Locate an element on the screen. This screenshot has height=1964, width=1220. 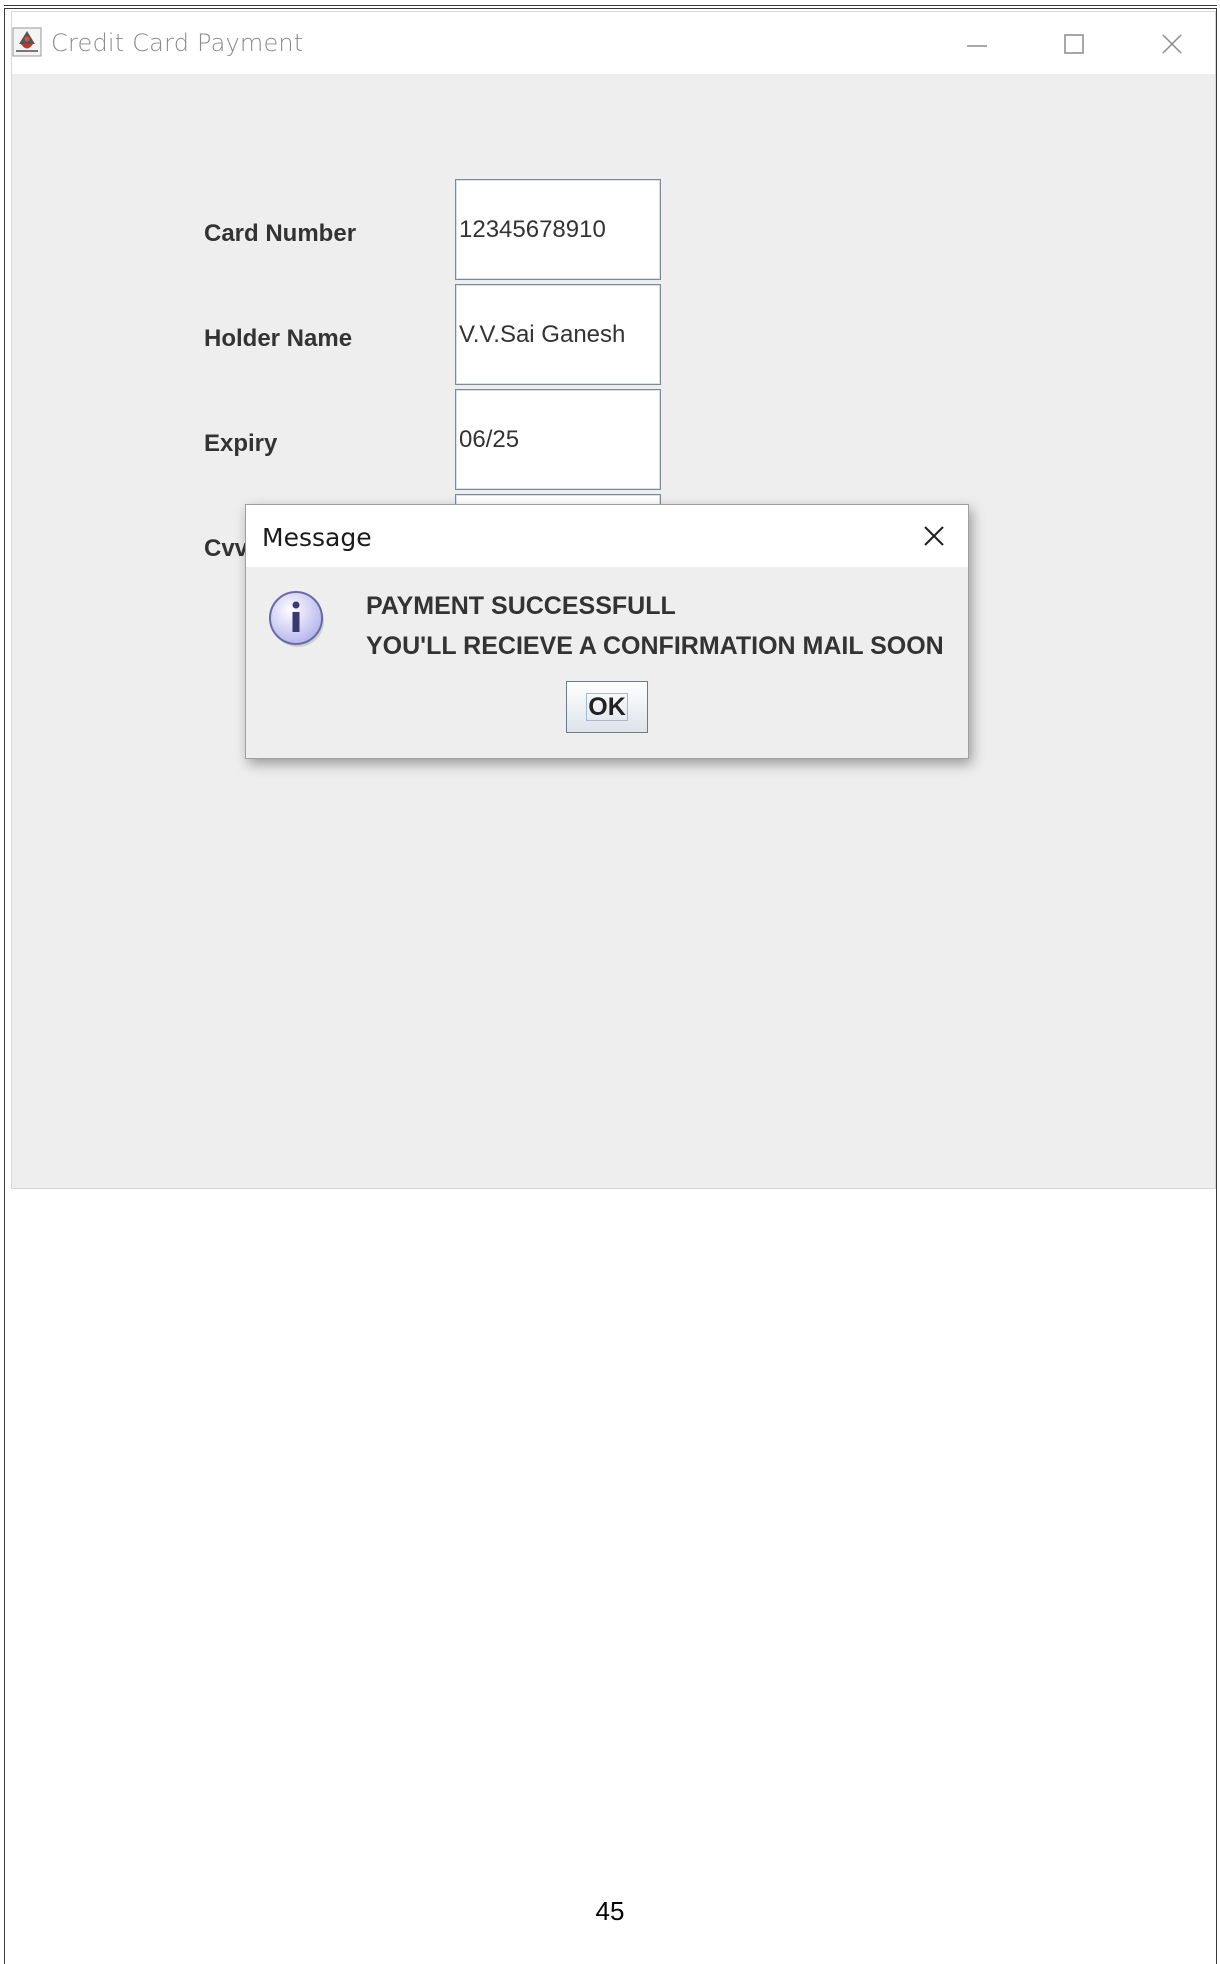
maximize-icon is located at coordinates (1074, 44).